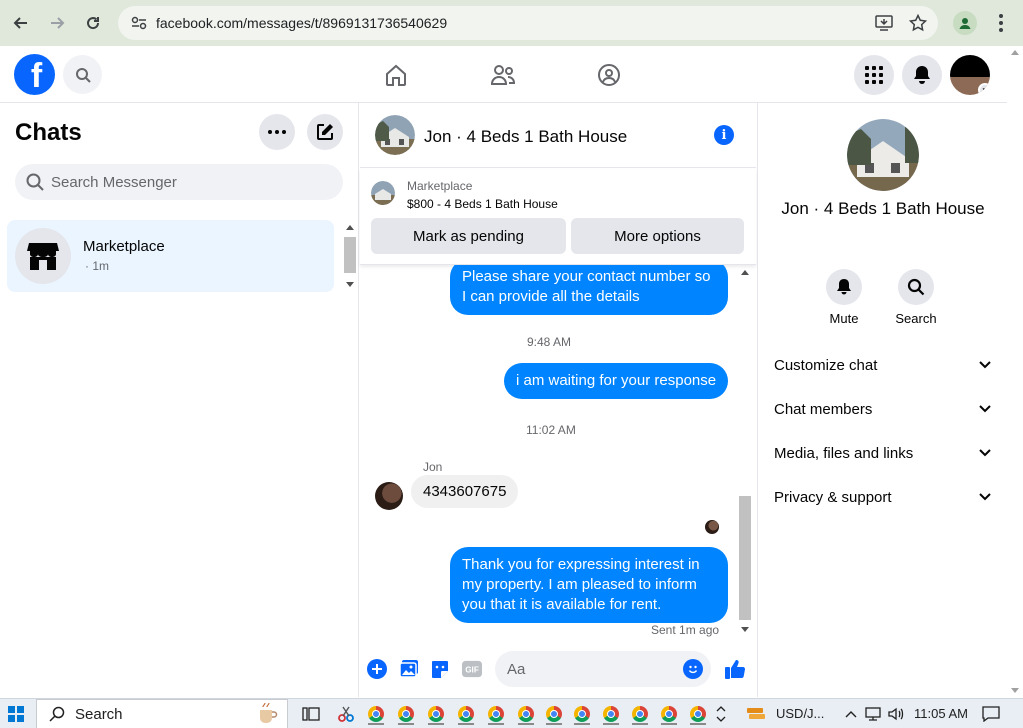  I want to click on search-in-conversation-button: Search, so click(916, 297).